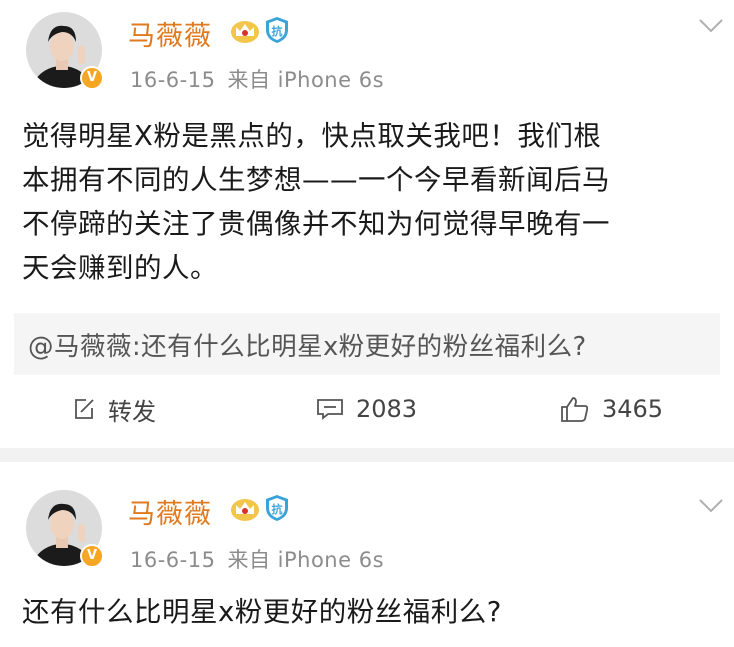 The width and height of the screenshot is (734, 647). What do you see at coordinates (330, 409) in the screenshot?
I see `comment-icon` at bounding box center [330, 409].